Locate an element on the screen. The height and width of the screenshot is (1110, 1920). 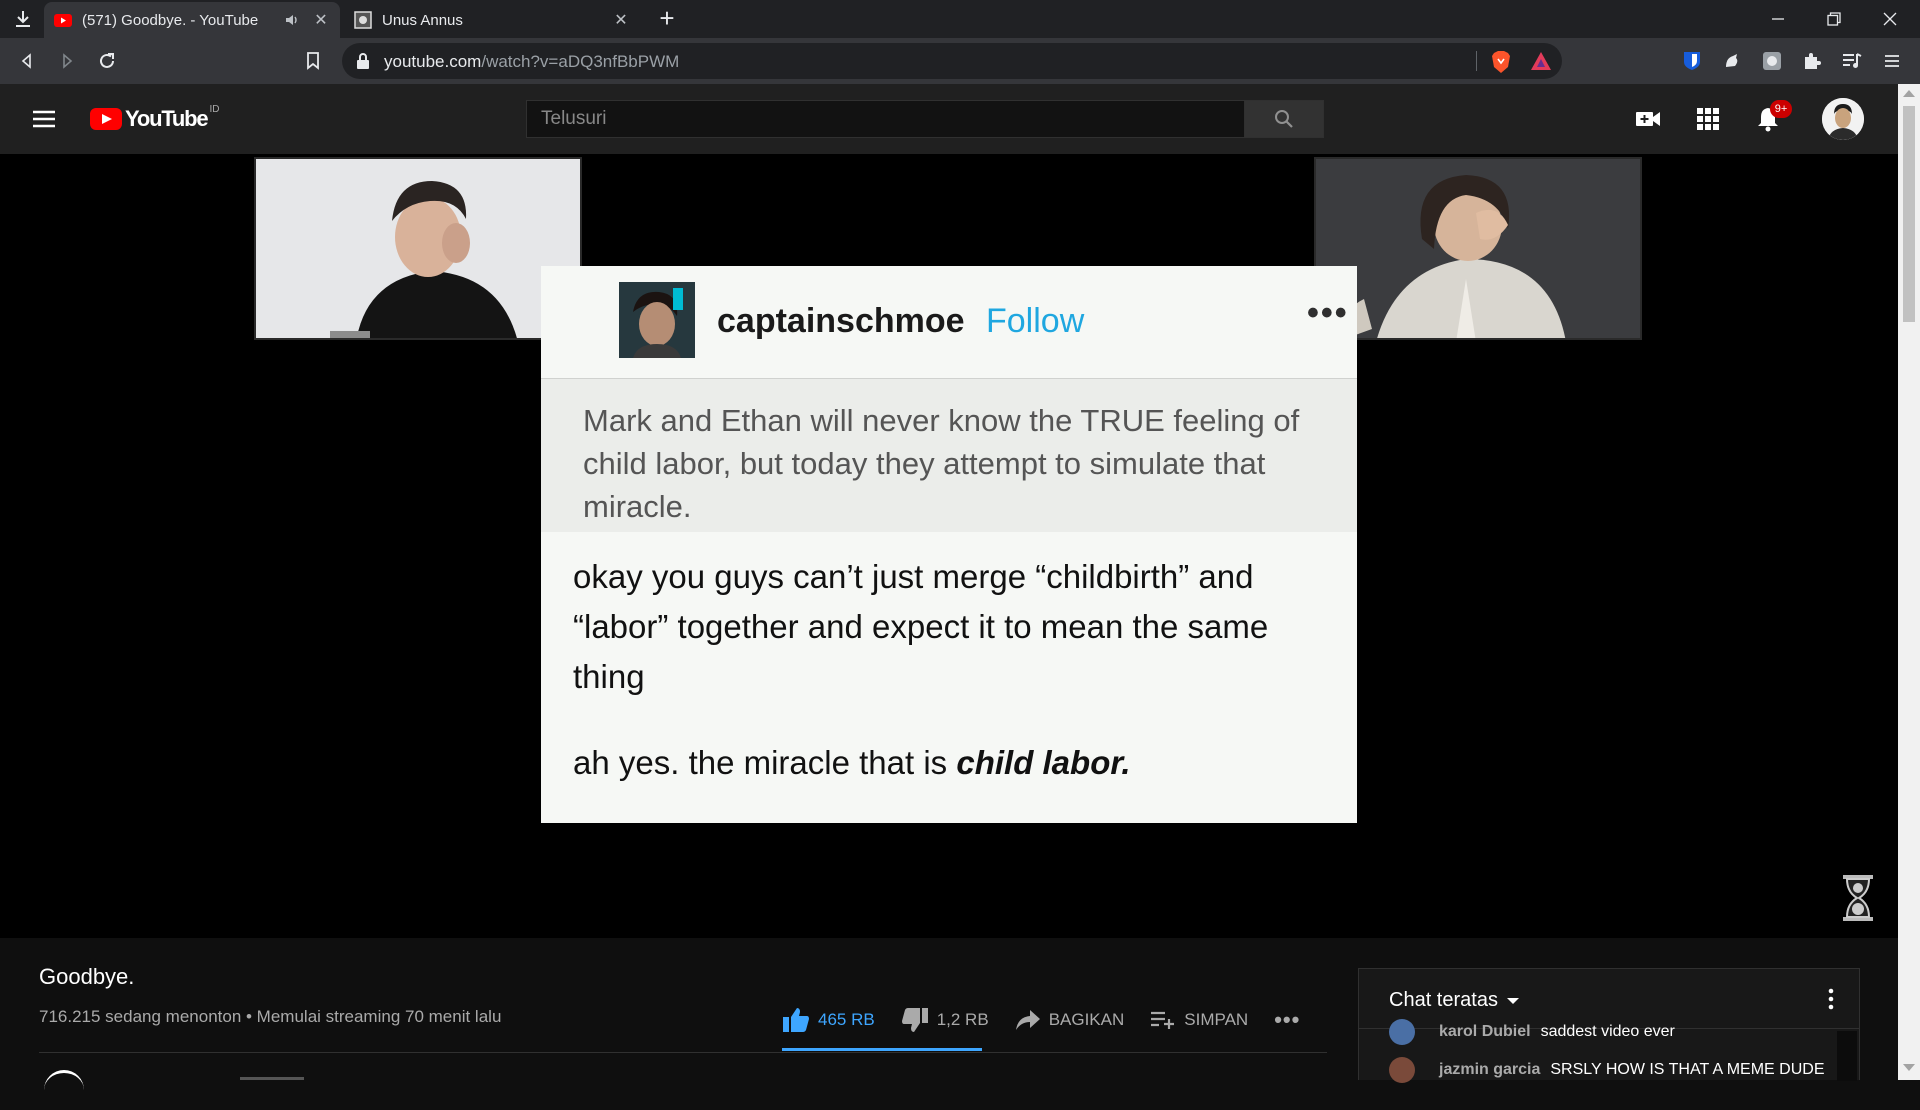
chat-message: karol Dubiel saddest video ever is located at coordinates (1532, 1032).